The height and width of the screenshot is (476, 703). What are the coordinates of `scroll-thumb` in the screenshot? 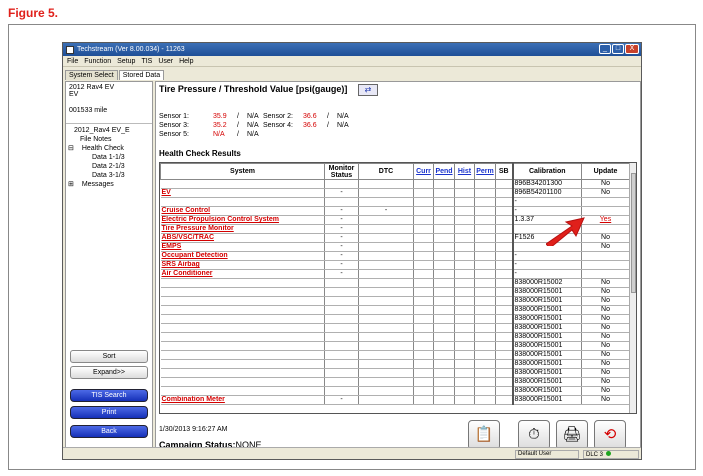 It's located at (633, 233).